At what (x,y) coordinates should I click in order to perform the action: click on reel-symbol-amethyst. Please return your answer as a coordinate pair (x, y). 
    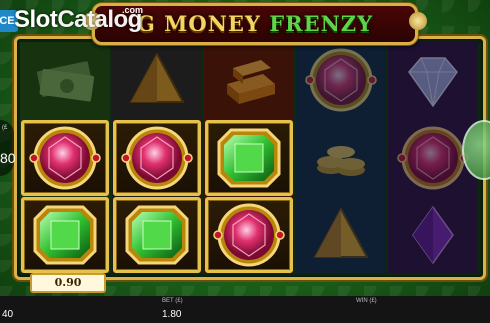
    Looking at the image, I should click on (433, 235).